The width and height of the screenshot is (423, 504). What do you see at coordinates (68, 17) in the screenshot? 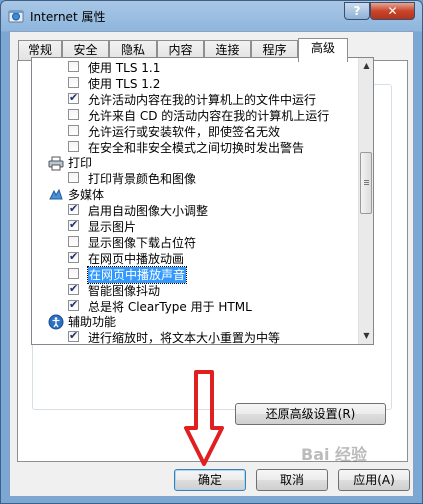
I see `window-title: Internet 属性` at bounding box center [68, 17].